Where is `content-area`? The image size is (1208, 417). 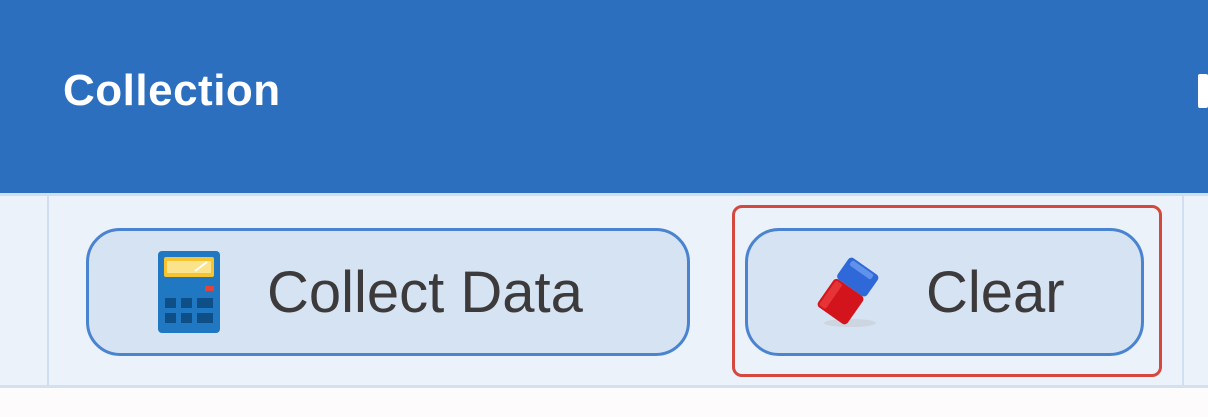
content-area is located at coordinates (604, 401).